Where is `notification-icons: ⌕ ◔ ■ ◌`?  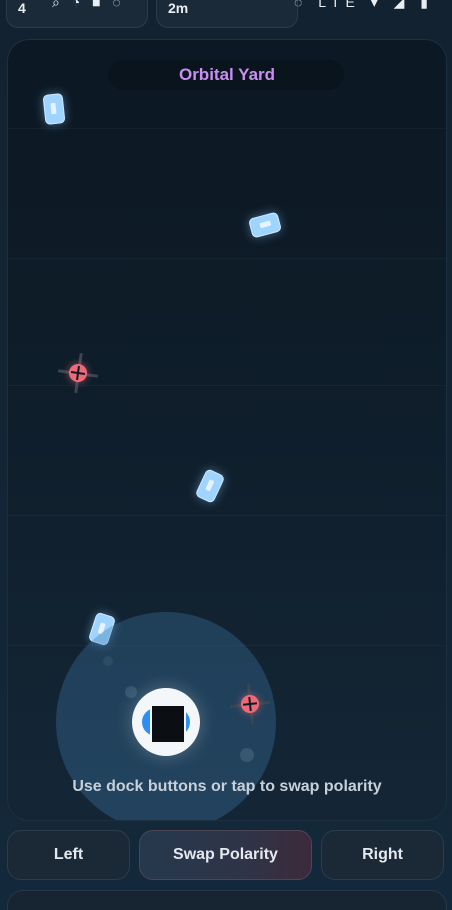
notification-icons: ⌕ ◔ ■ ◌ is located at coordinates (88, 5).